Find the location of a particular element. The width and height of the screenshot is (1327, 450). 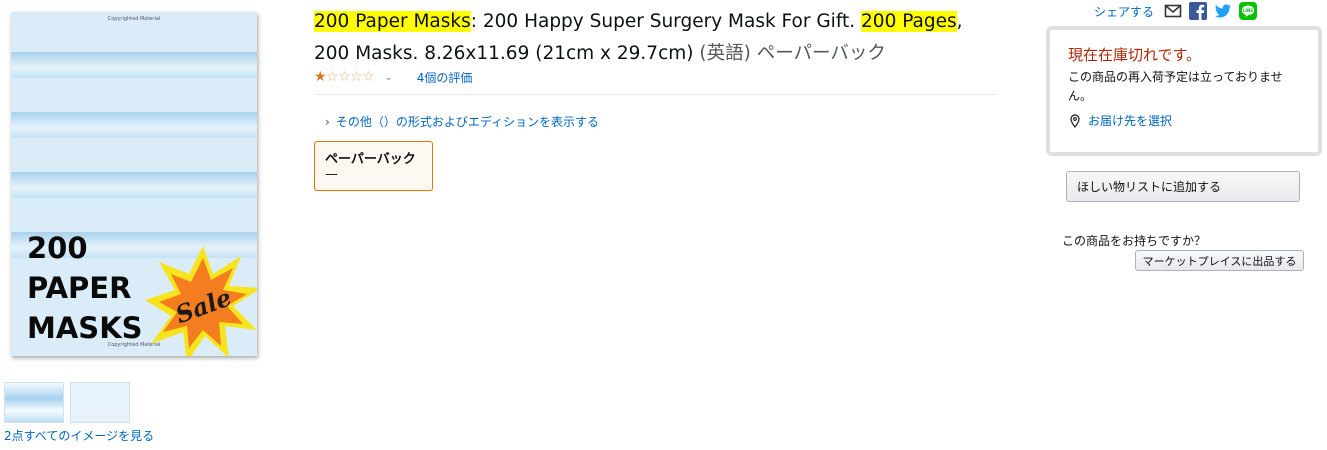

star-rating: ★☆☆☆☆ is located at coordinates (344, 77).